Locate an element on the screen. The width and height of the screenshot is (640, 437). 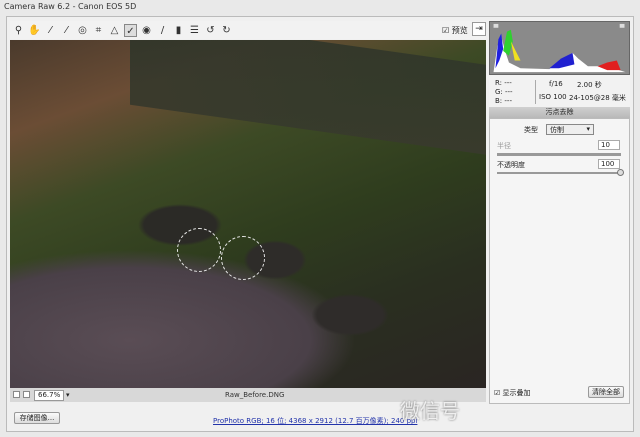
fullscreen-icon: ⇥ is located at coordinates (479, 29).